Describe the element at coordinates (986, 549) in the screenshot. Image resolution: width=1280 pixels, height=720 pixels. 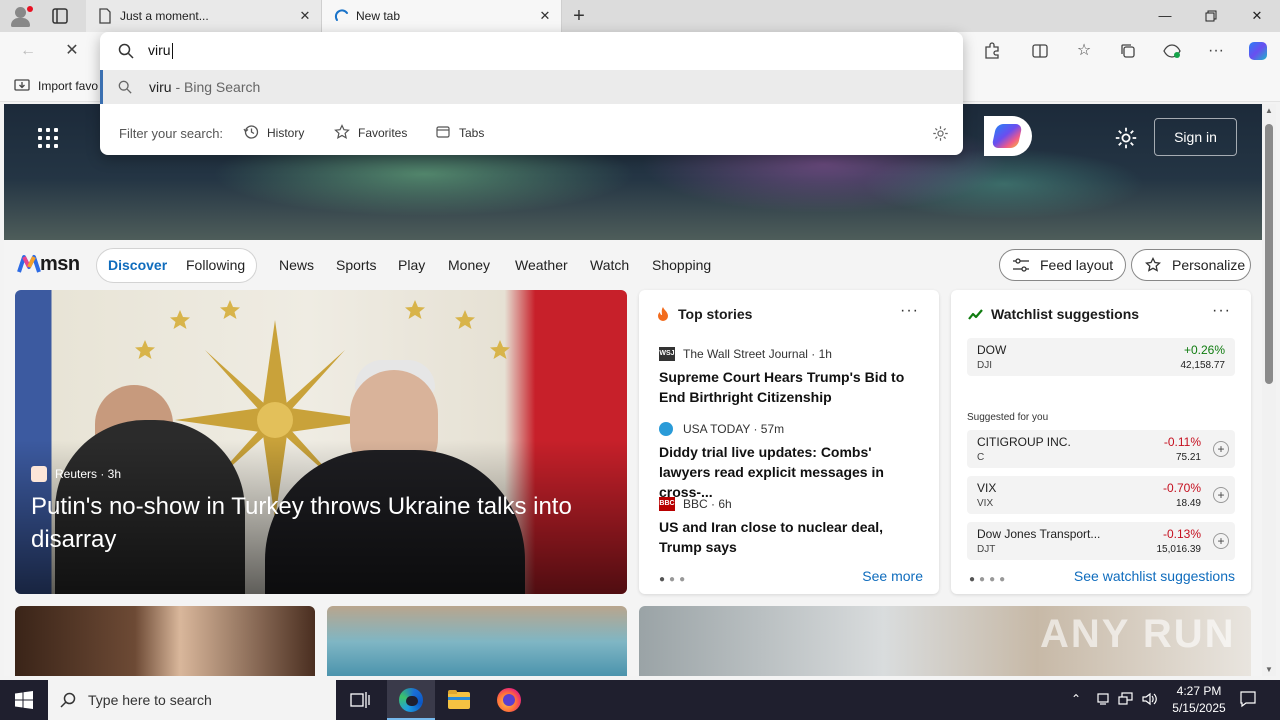
I see `stock-ticker: DJT` at that location.